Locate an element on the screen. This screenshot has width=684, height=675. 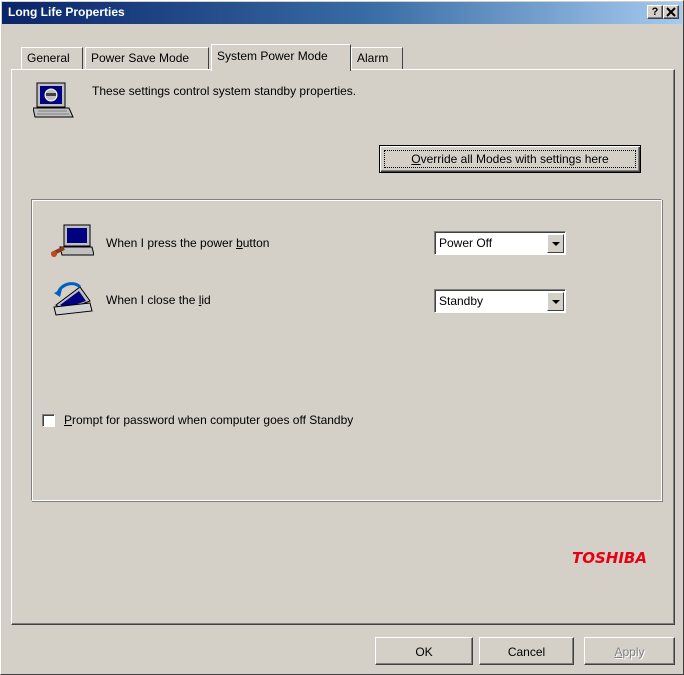
close-icon is located at coordinates (671, 12).